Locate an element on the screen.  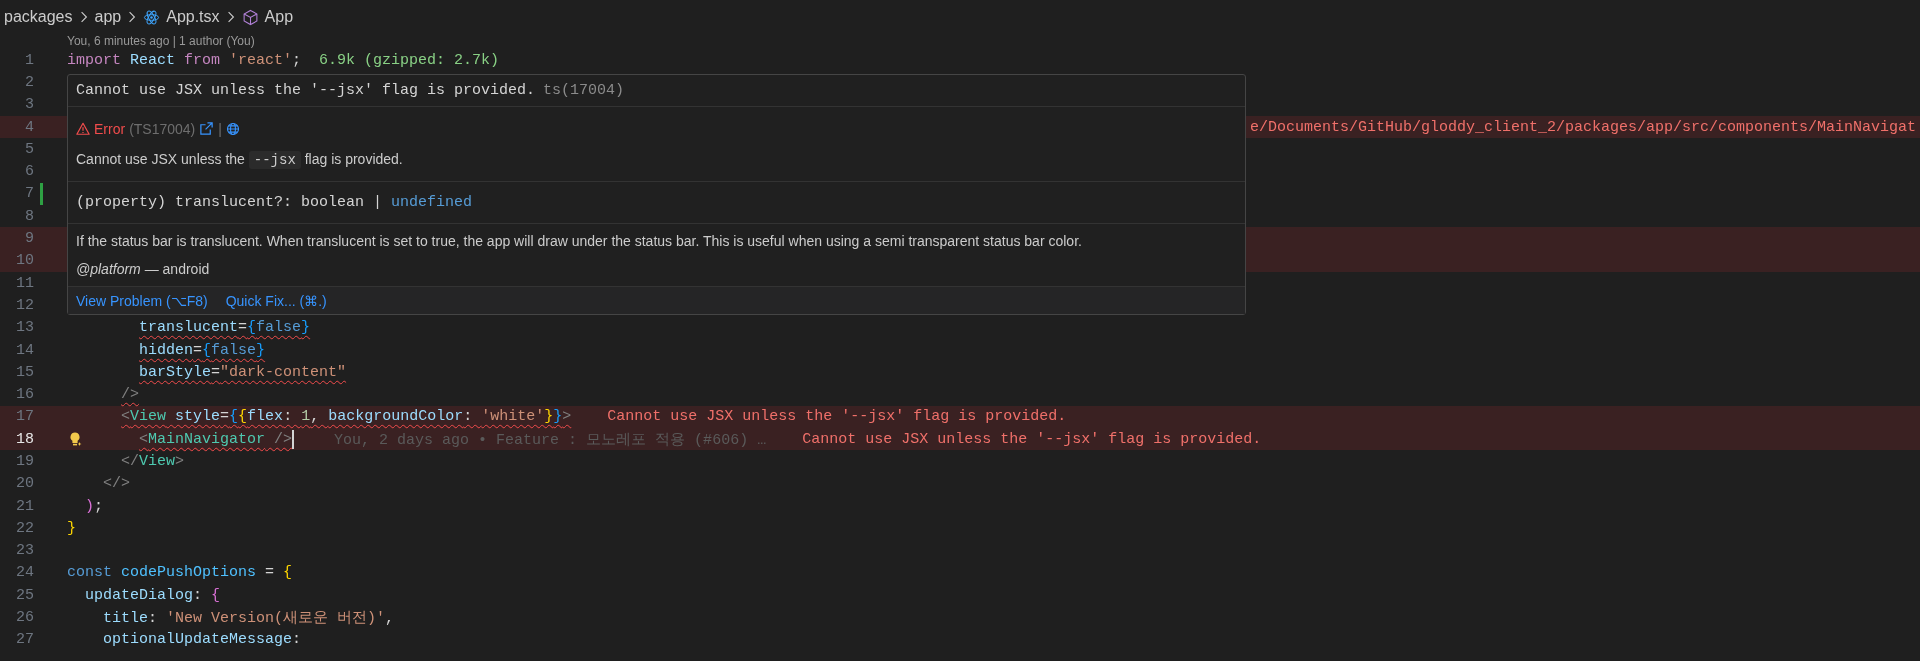
code-line: const codePushOptions = { is located at coordinates (180, 573).